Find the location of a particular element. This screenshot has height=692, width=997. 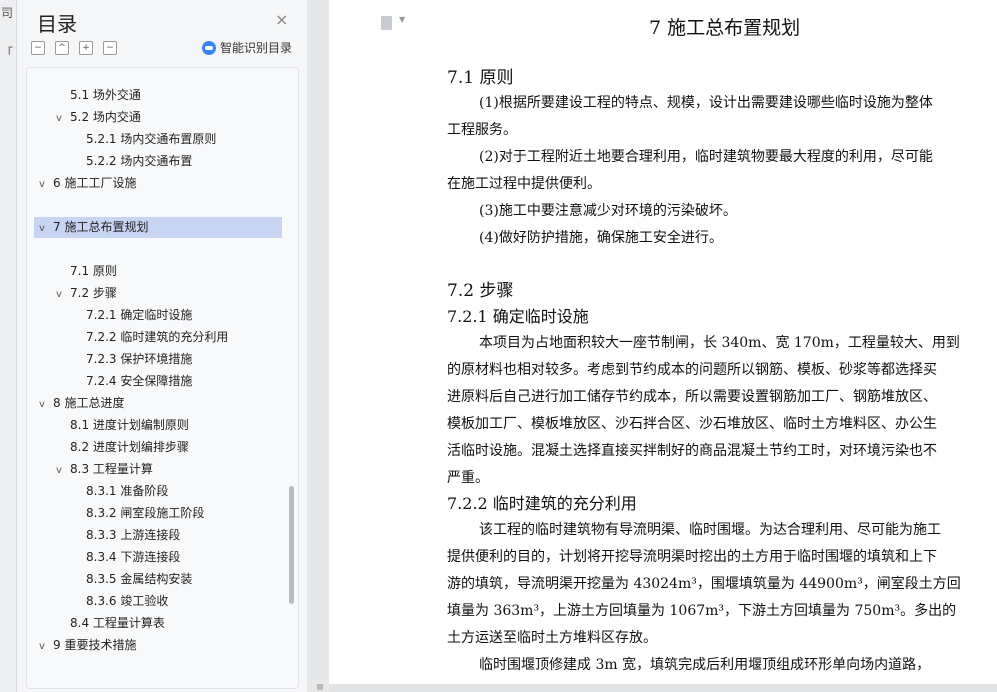

toc-item: 8.3.5 金属结构安装 is located at coordinates (139, 579).